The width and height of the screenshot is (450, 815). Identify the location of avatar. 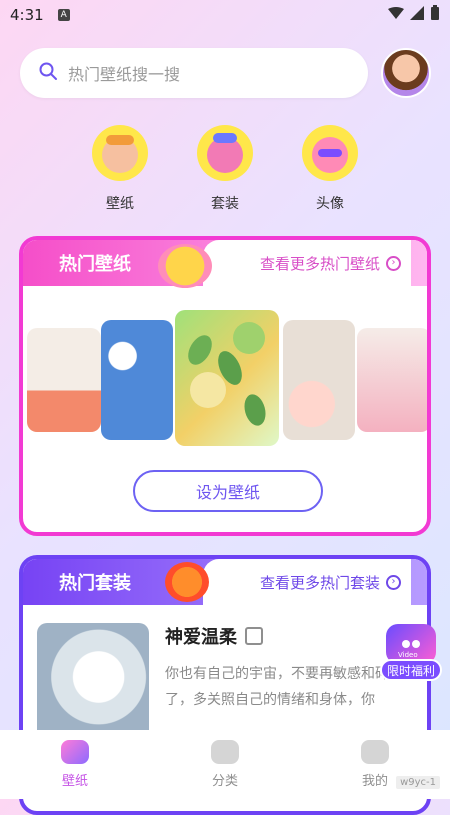
(406, 73).